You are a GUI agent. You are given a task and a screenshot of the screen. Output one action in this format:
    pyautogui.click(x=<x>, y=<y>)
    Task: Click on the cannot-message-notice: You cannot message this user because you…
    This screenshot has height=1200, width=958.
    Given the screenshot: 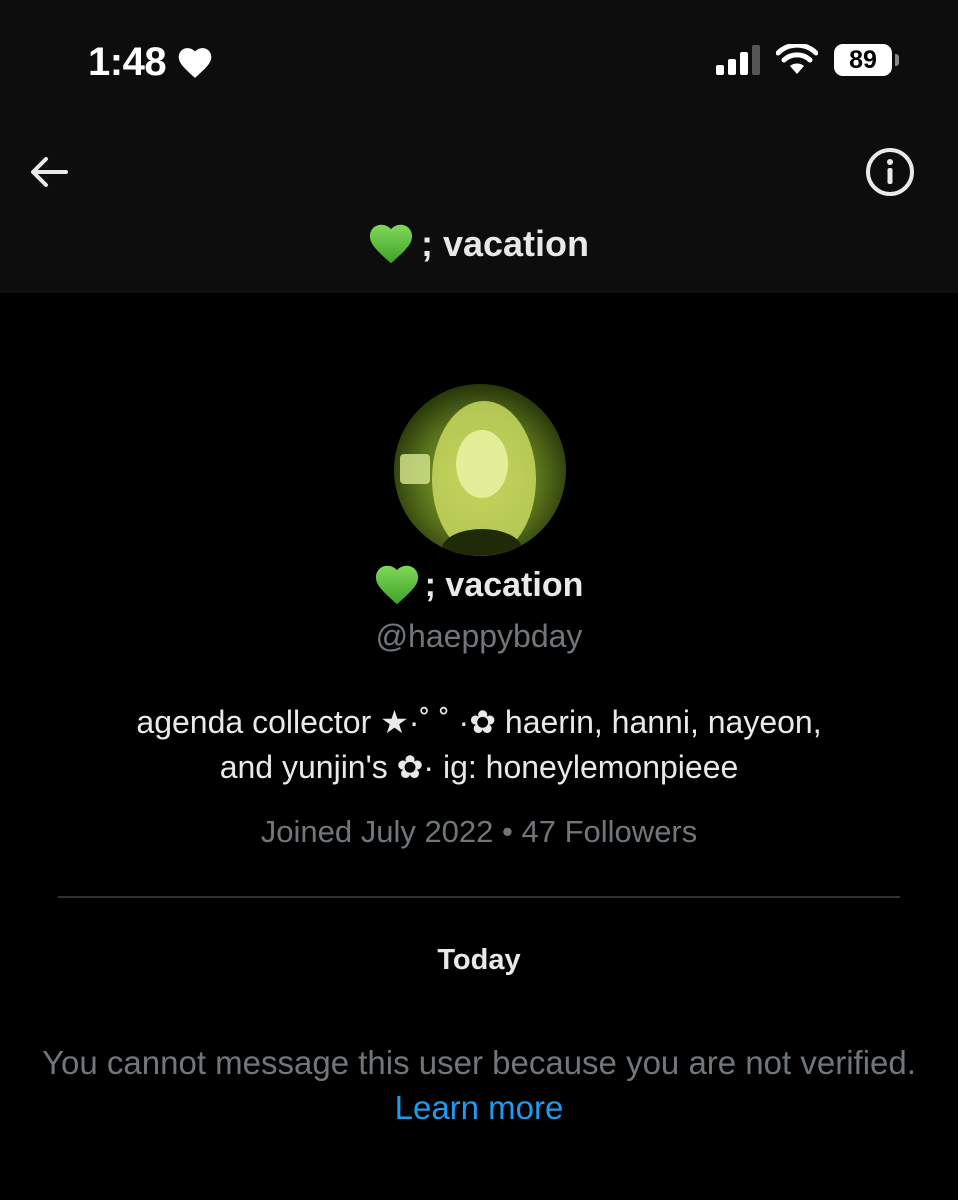 What is the action you would take?
    pyautogui.click(x=479, y=1085)
    